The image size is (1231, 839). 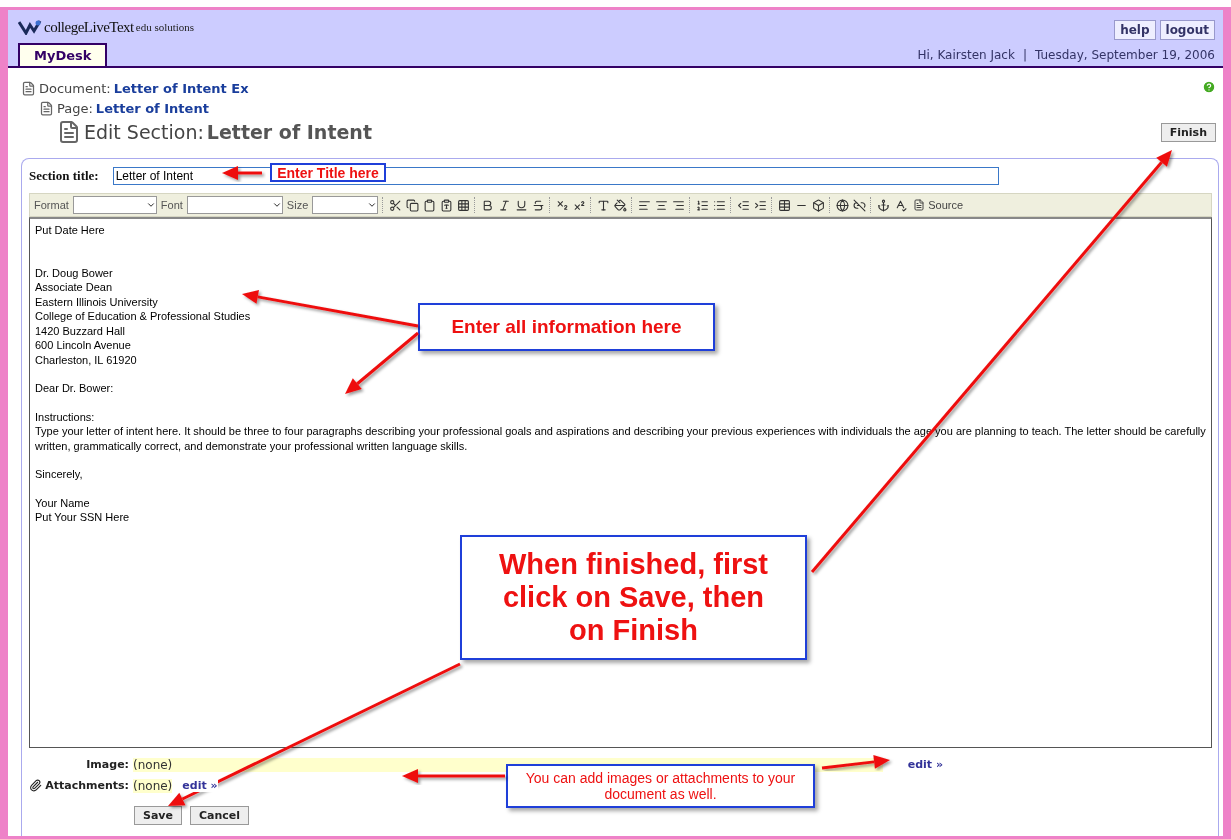 What do you see at coordinates (64, 176) in the screenshot?
I see `field-label: Section title:` at bounding box center [64, 176].